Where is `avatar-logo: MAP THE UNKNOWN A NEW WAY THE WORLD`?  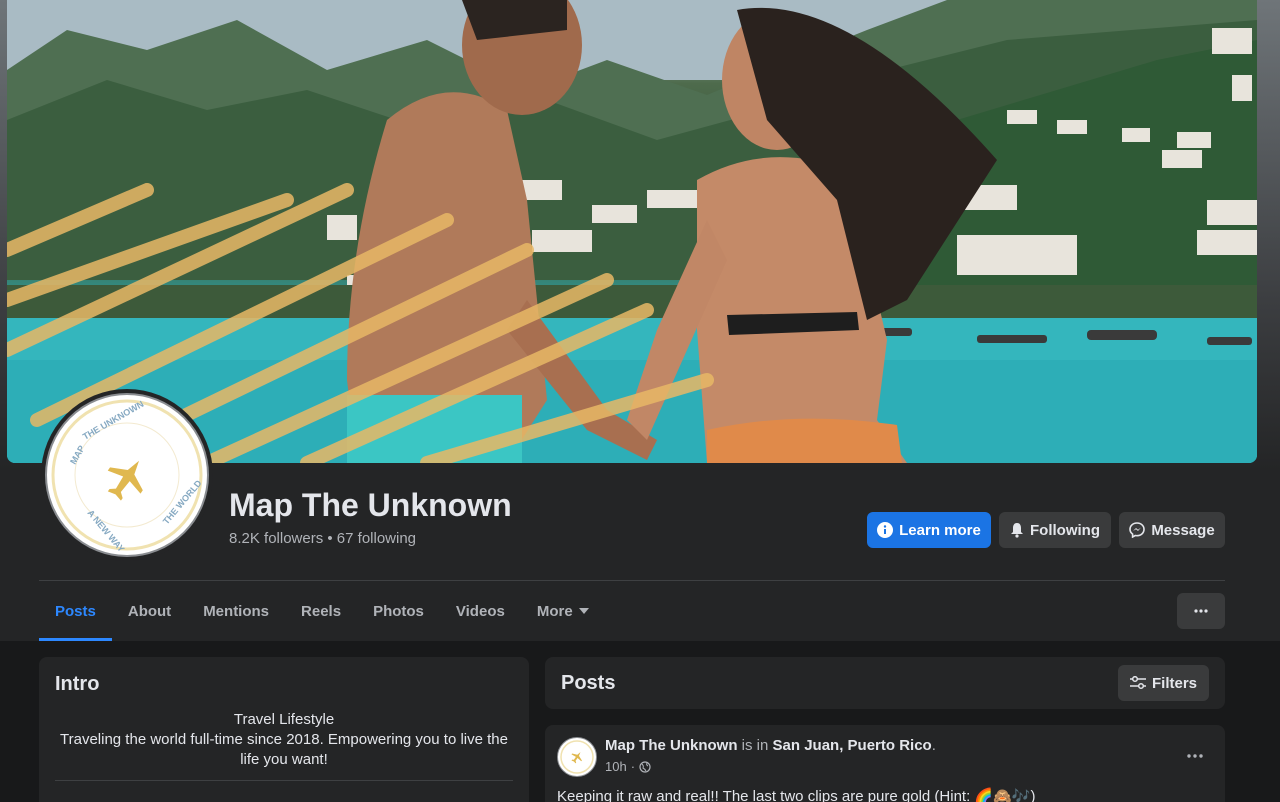
avatar-logo: MAP THE UNKNOWN A NEW WAY THE WORLD is located at coordinates (127, 475).